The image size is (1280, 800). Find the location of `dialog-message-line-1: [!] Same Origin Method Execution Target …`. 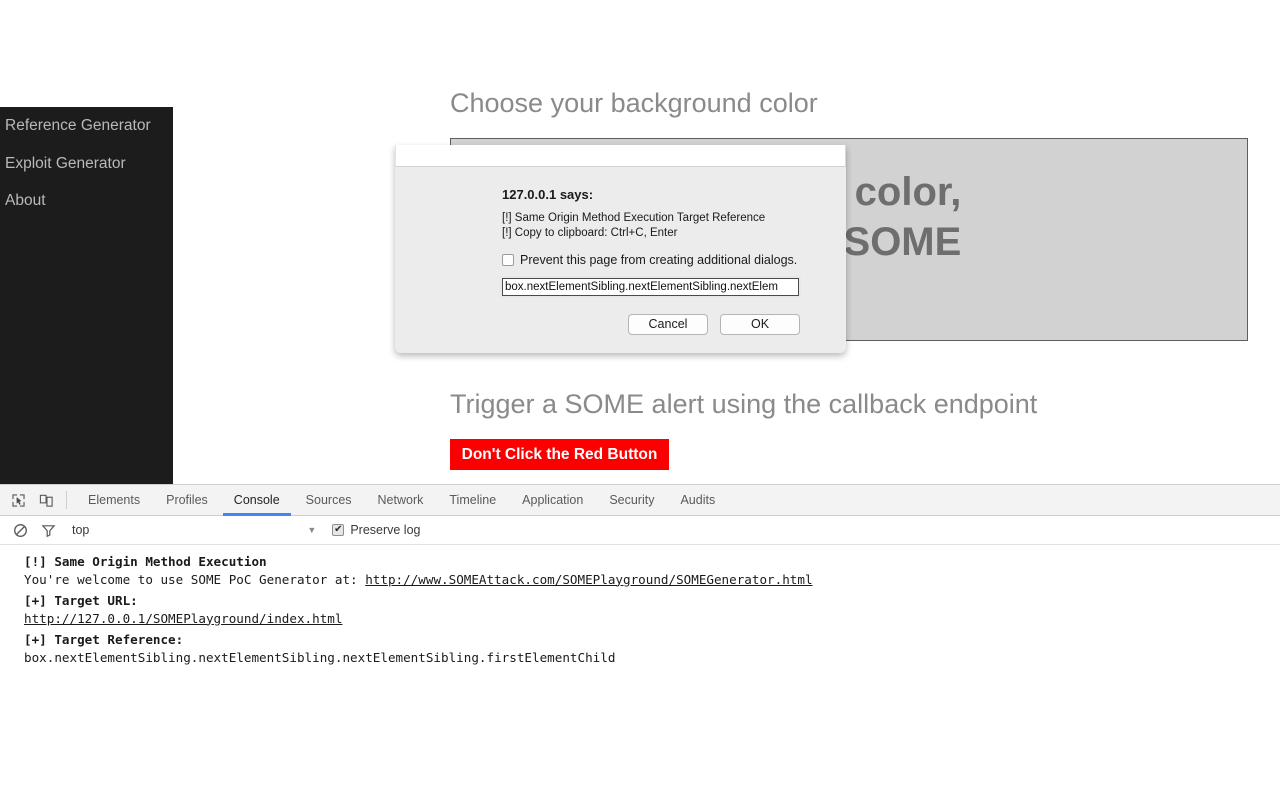

dialog-message-line-1: [!] Same Origin Method Execution Target … is located at coordinates (634, 218).